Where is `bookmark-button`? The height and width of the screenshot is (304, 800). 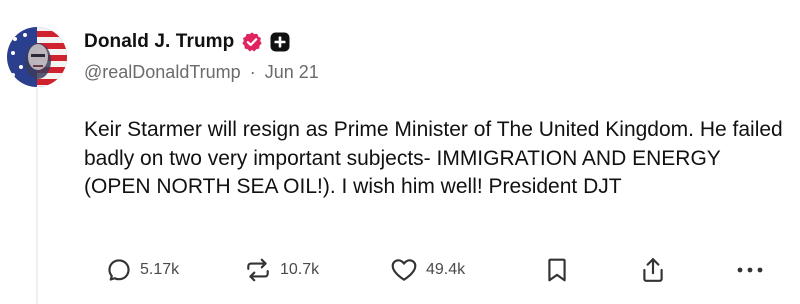
bookmark-button is located at coordinates (557, 270).